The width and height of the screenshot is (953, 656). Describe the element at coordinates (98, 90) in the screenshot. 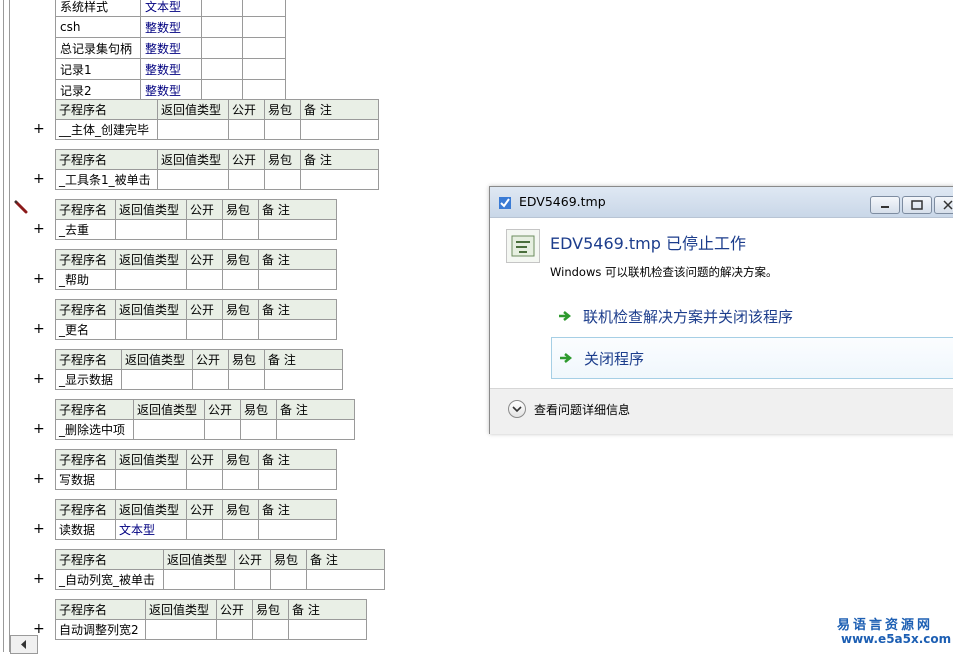

I see `variable-name: 记录2` at that location.